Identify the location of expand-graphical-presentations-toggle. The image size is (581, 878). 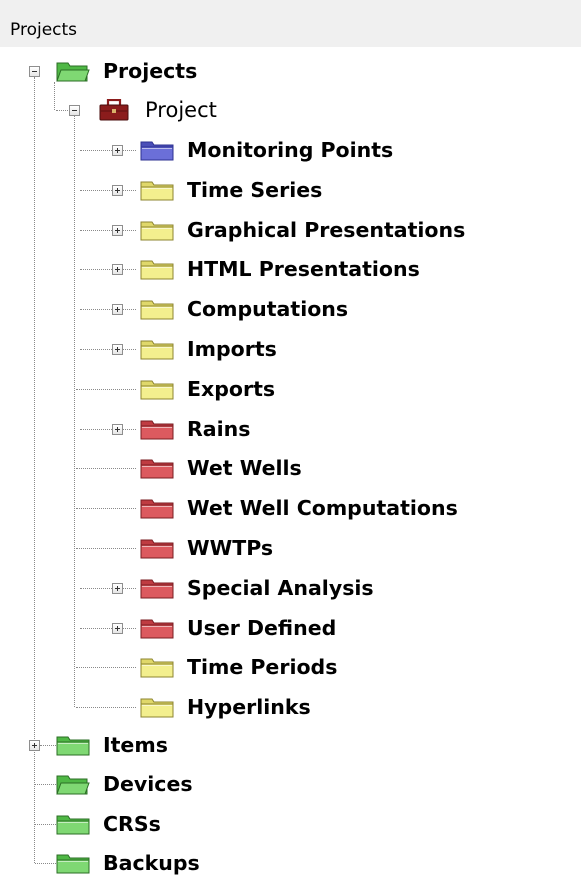
(117, 230).